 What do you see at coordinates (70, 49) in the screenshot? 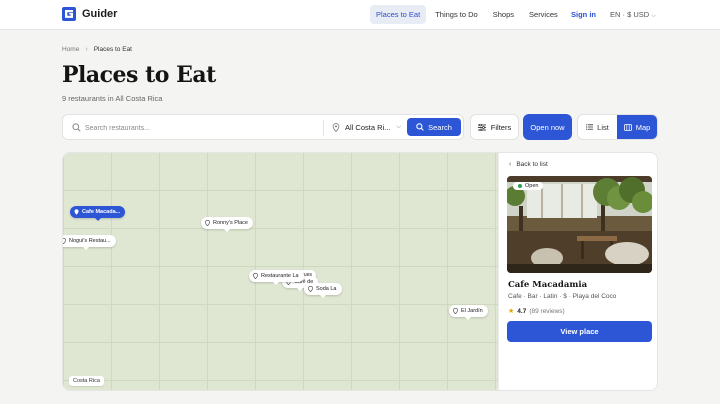
I see `breadcrumb-home: Home` at bounding box center [70, 49].